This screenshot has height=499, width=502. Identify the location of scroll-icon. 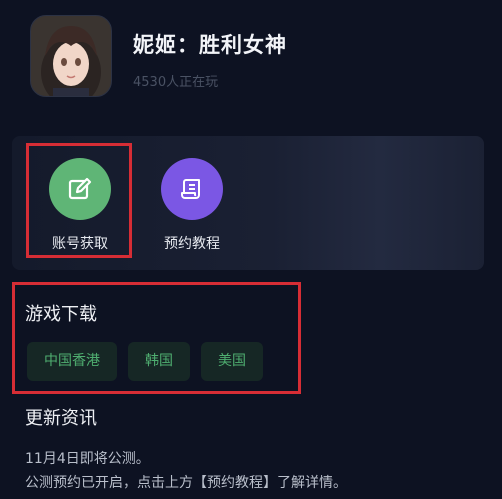
(190, 189).